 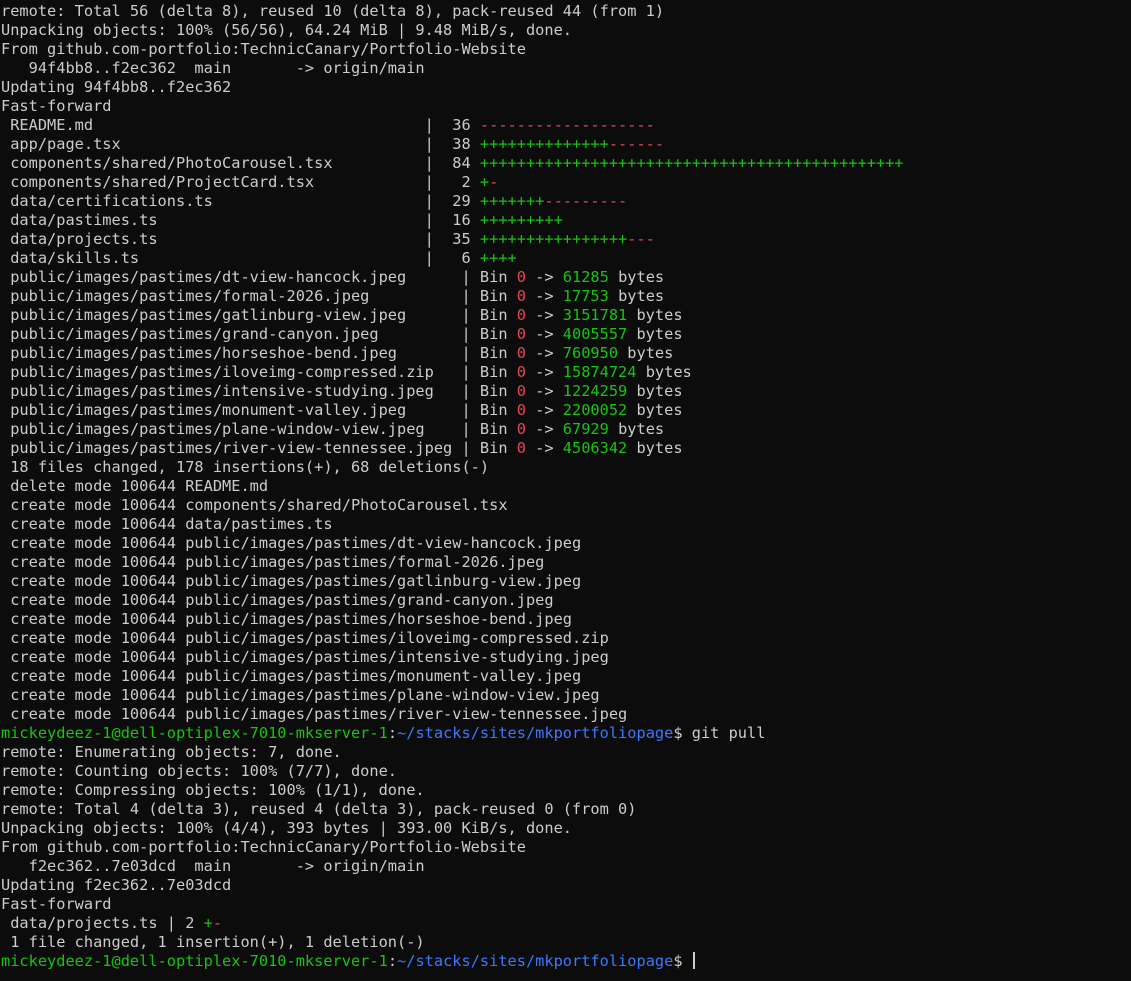 What do you see at coordinates (585, 277) in the screenshot?
I see `terminal-text: 61285` at bounding box center [585, 277].